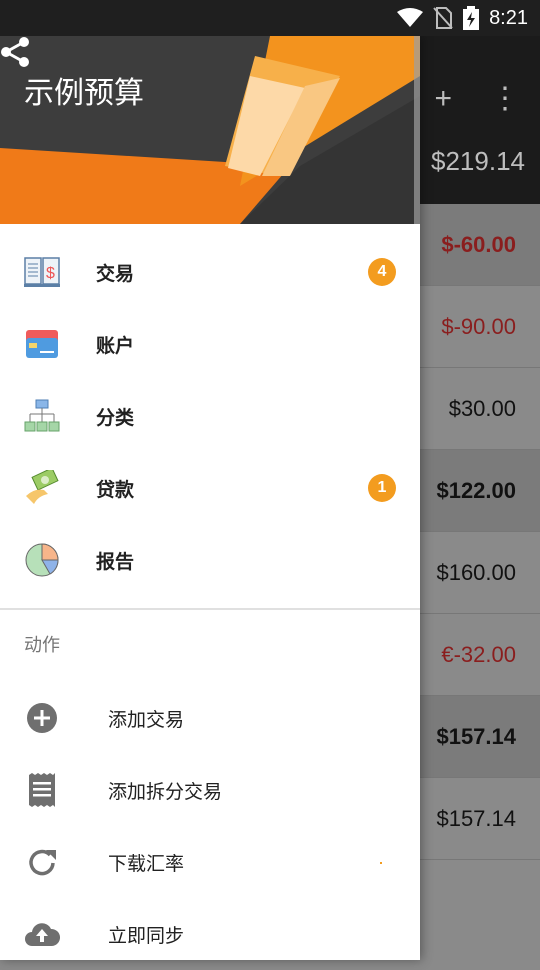  I want to click on ledger-icon: $, so click(42, 272).